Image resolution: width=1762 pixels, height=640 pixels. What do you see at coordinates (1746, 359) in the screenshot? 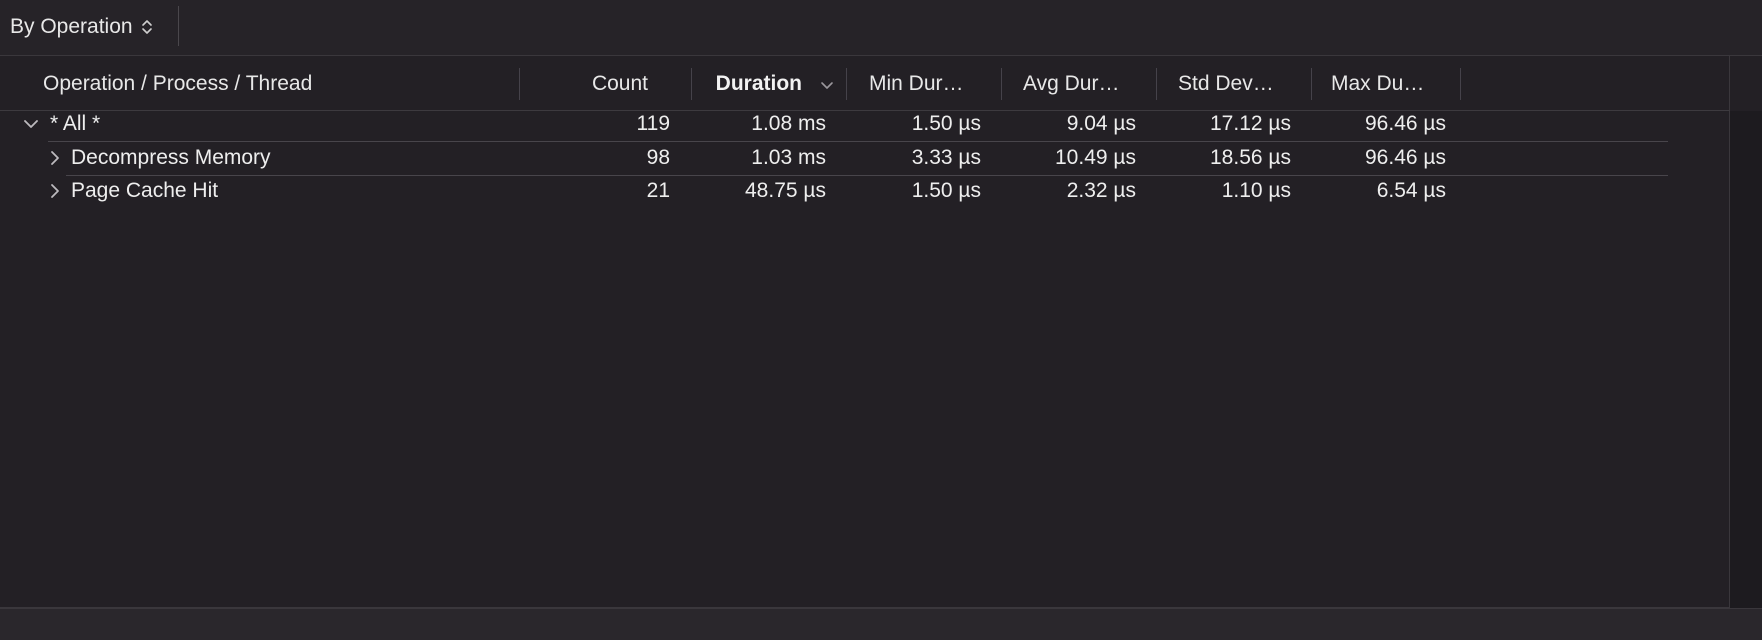
I see `vertical-scroller-track` at bounding box center [1746, 359].